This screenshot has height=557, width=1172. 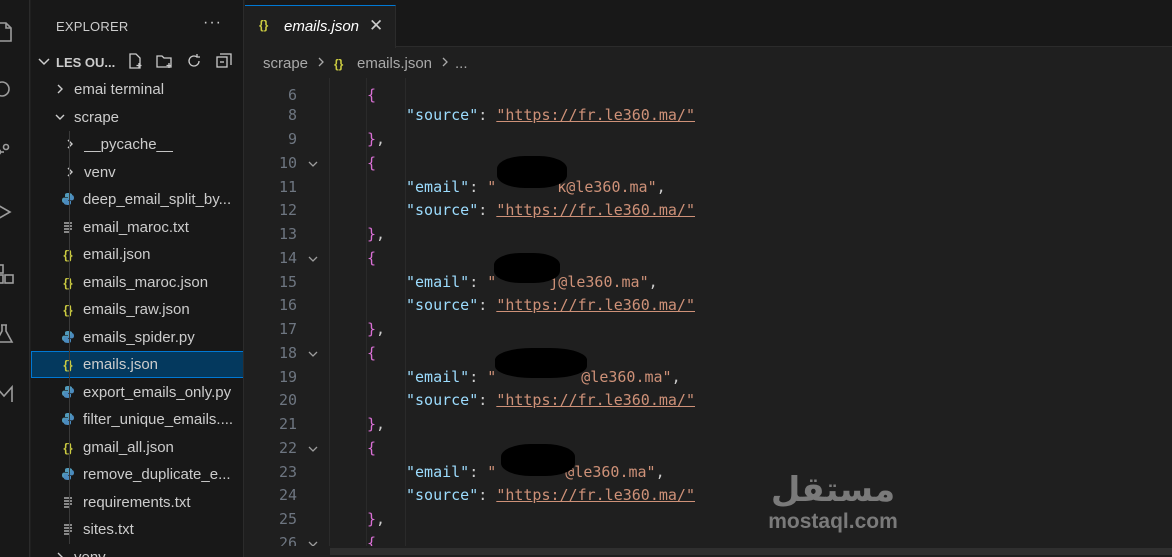 I want to click on search-icon, so click(x=8, y=91).